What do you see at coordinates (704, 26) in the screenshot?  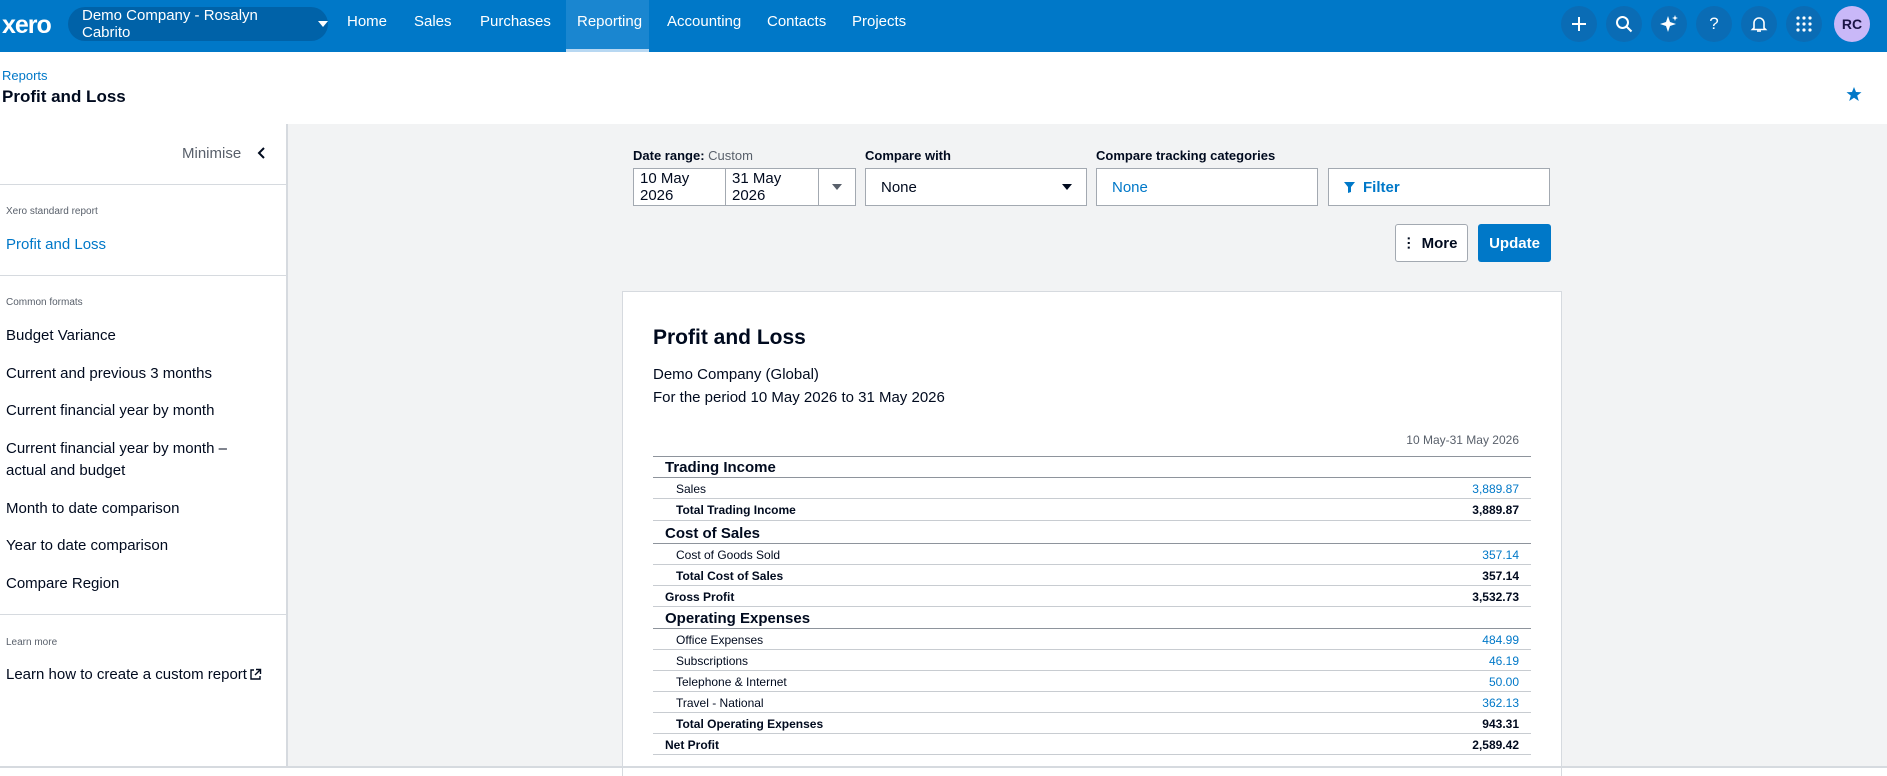 I see `nav-accounting: Accounting` at bounding box center [704, 26].